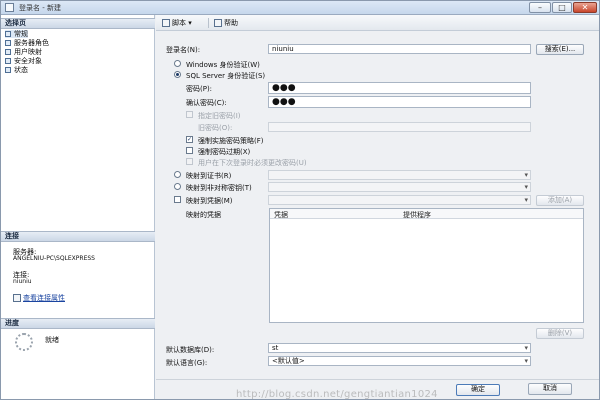 The height and width of the screenshot is (400, 600). What do you see at coordinates (177, 174) in the screenshot?
I see `map-certificate-radio` at bounding box center [177, 174].